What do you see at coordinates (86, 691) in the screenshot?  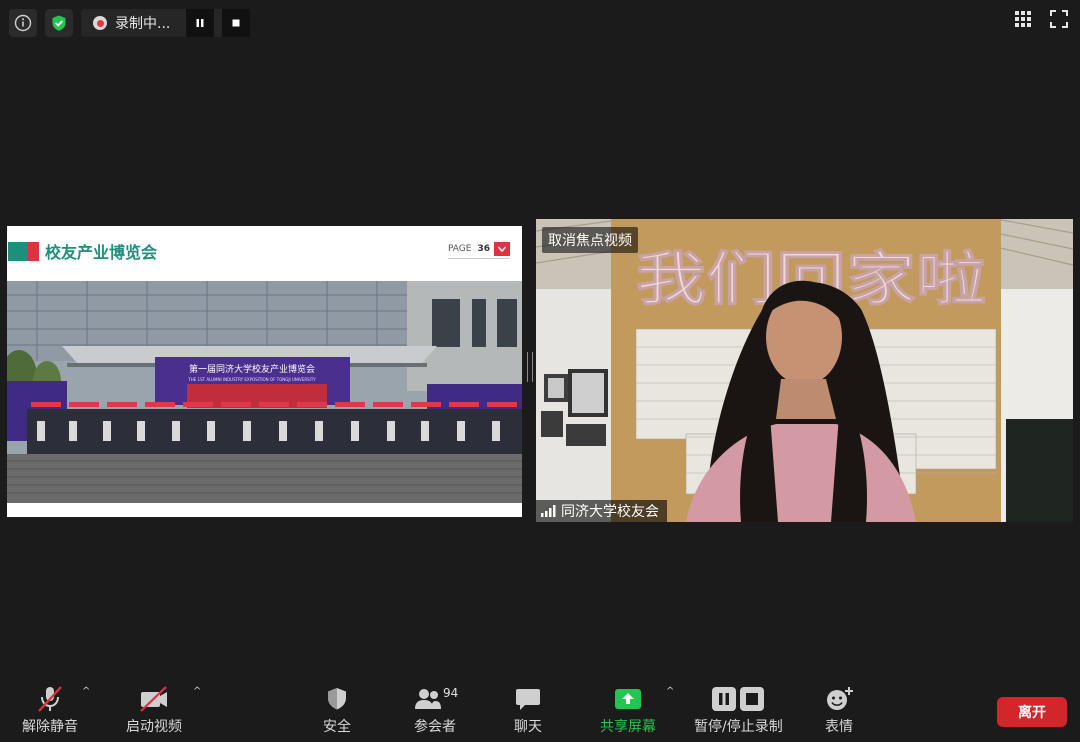 I see `audio-options-chevron-icon: ^` at bounding box center [86, 691].